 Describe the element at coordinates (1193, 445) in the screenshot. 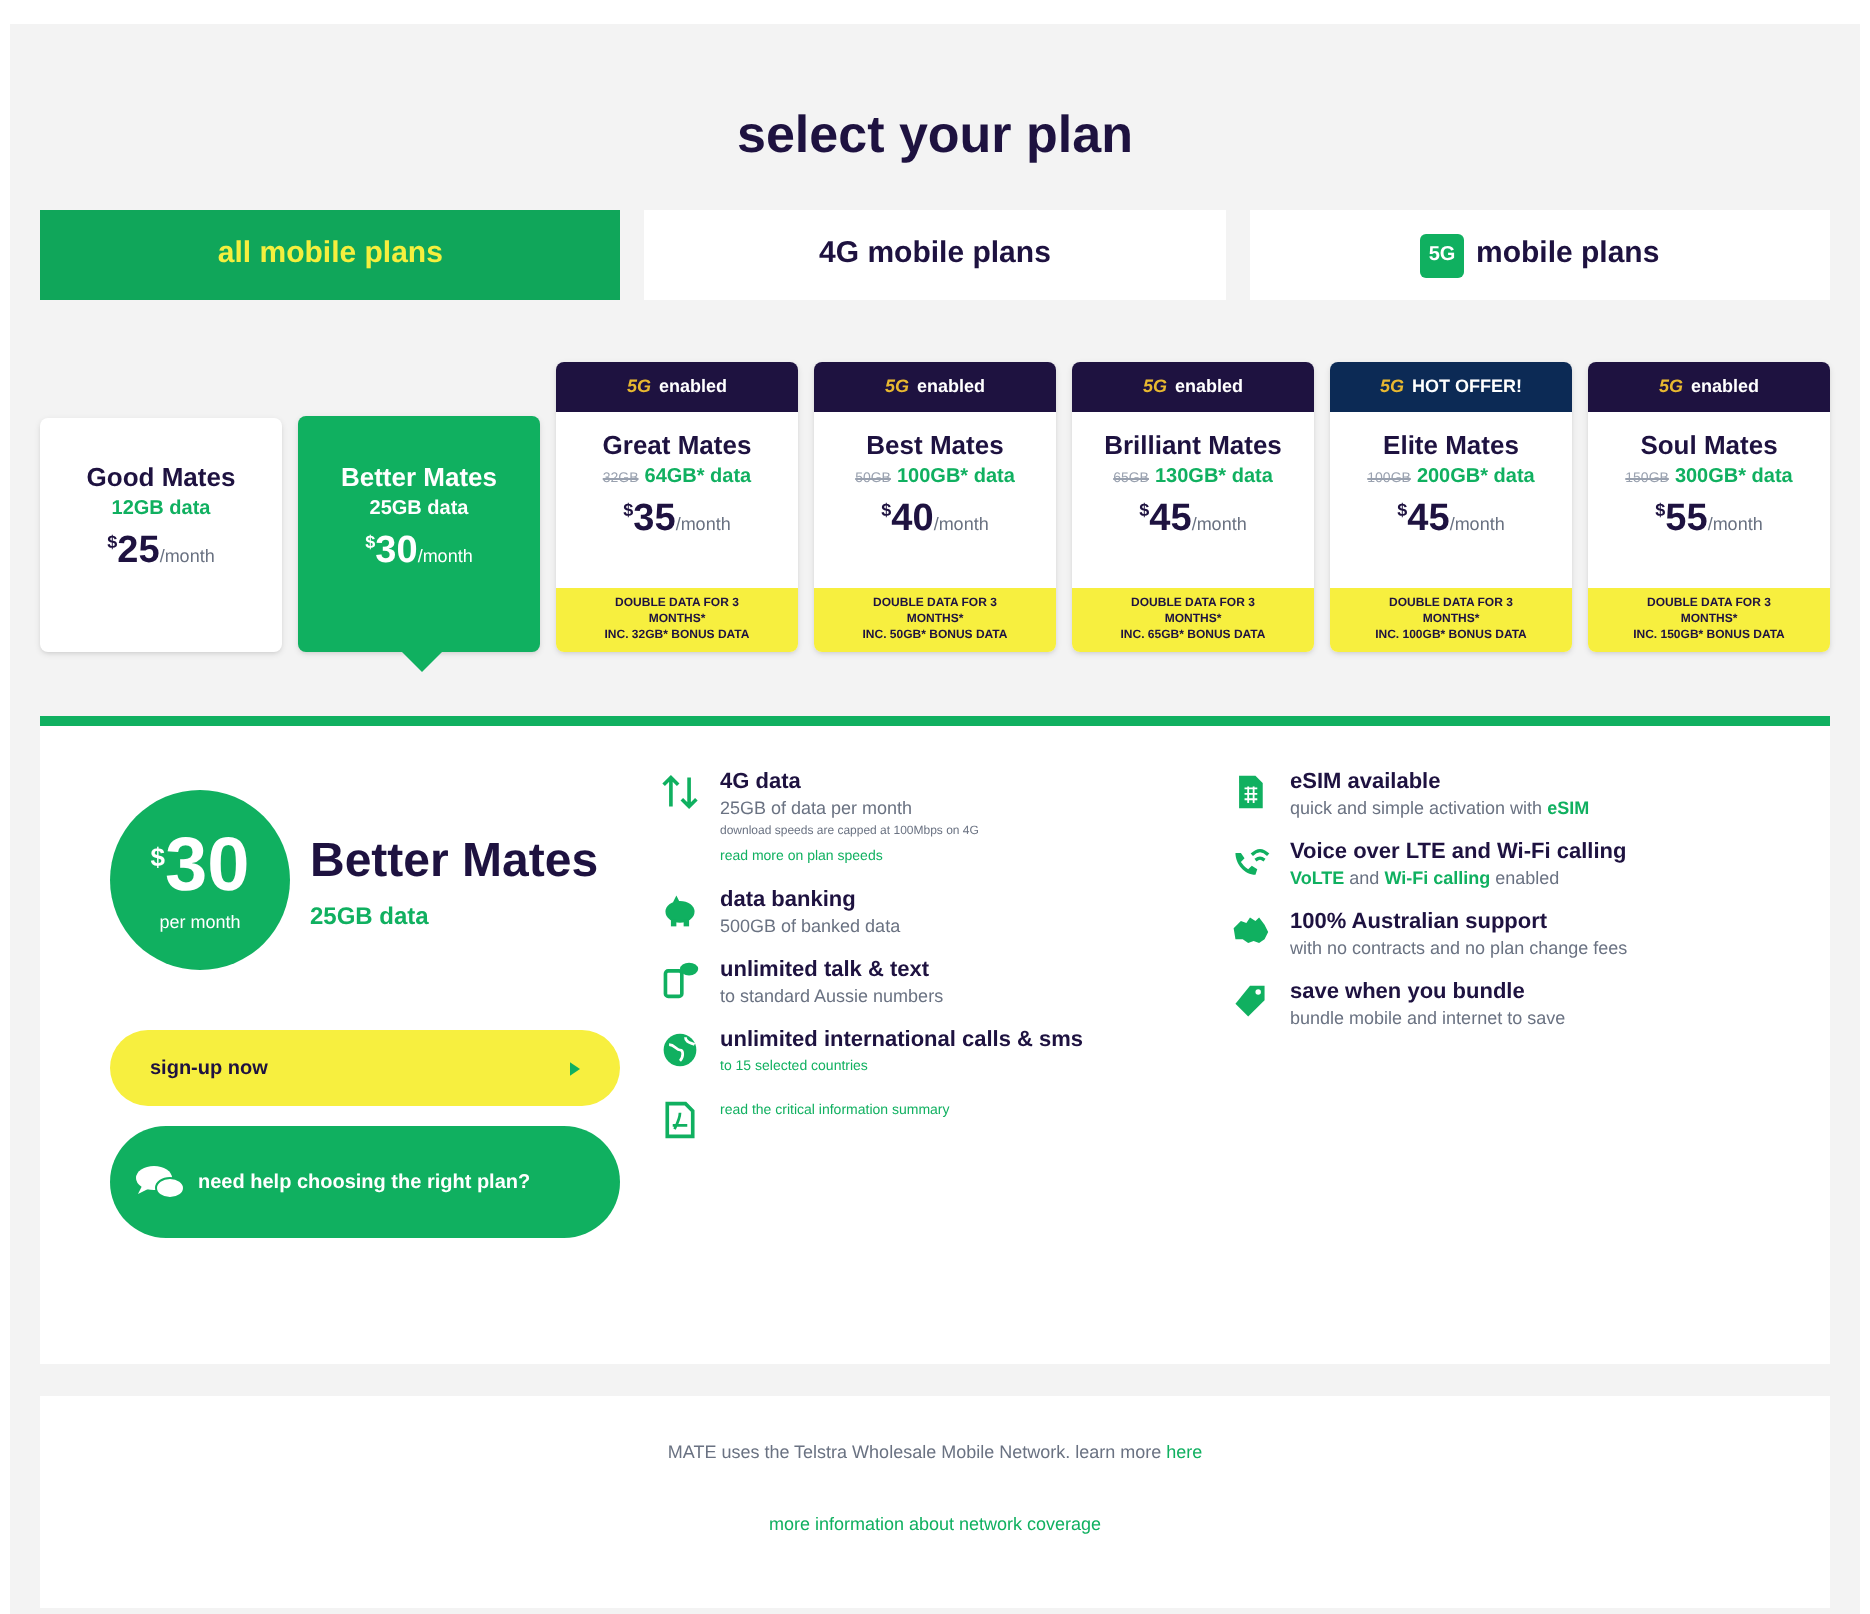

I see `plan-name: Brilliant Mates` at that location.